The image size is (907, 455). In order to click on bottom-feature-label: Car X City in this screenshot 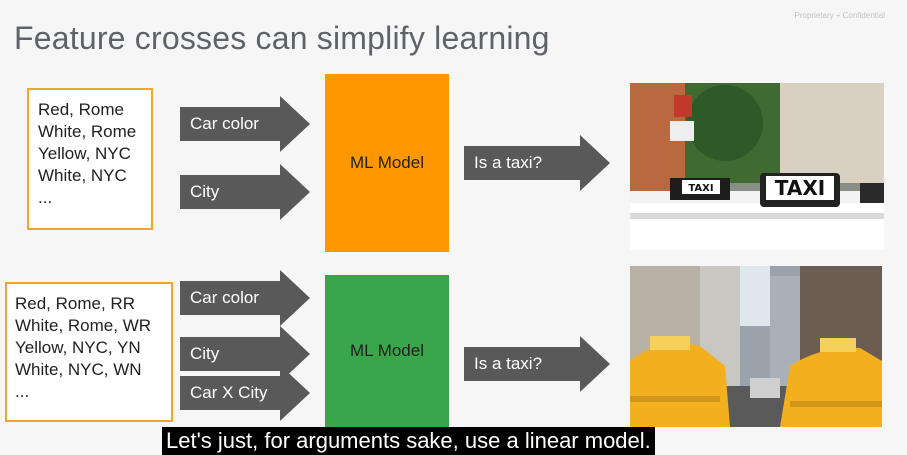, I will do `click(230, 393)`.